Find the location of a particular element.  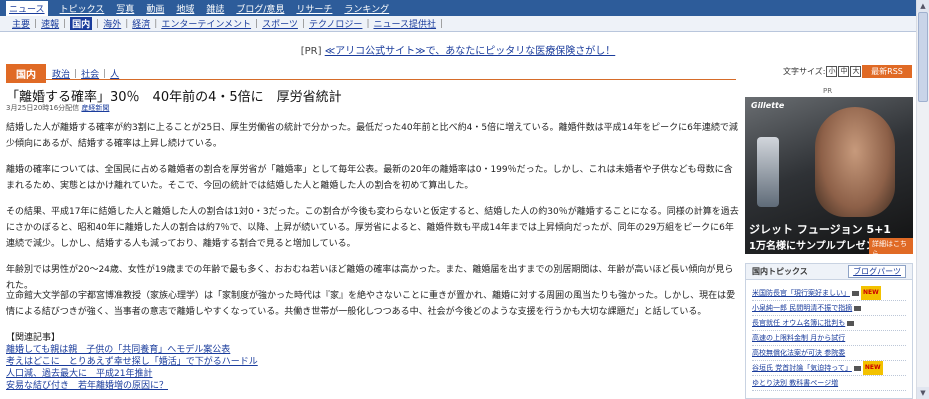

topic-link: 米国防長官「現行案好ましい」 is located at coordinates (801, 293).